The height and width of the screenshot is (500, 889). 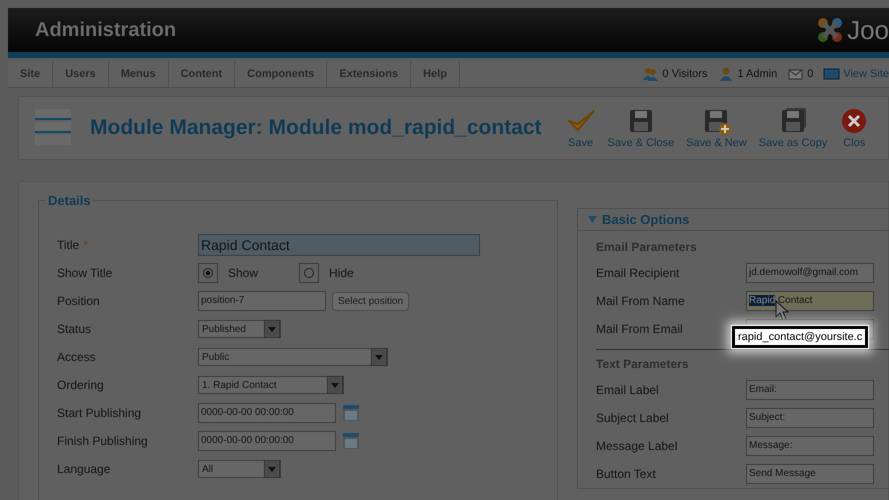 What do you see at coordinates (810, 390) in the screenshot?
I see `text-field: Email:` at bounding box center [810, 390].